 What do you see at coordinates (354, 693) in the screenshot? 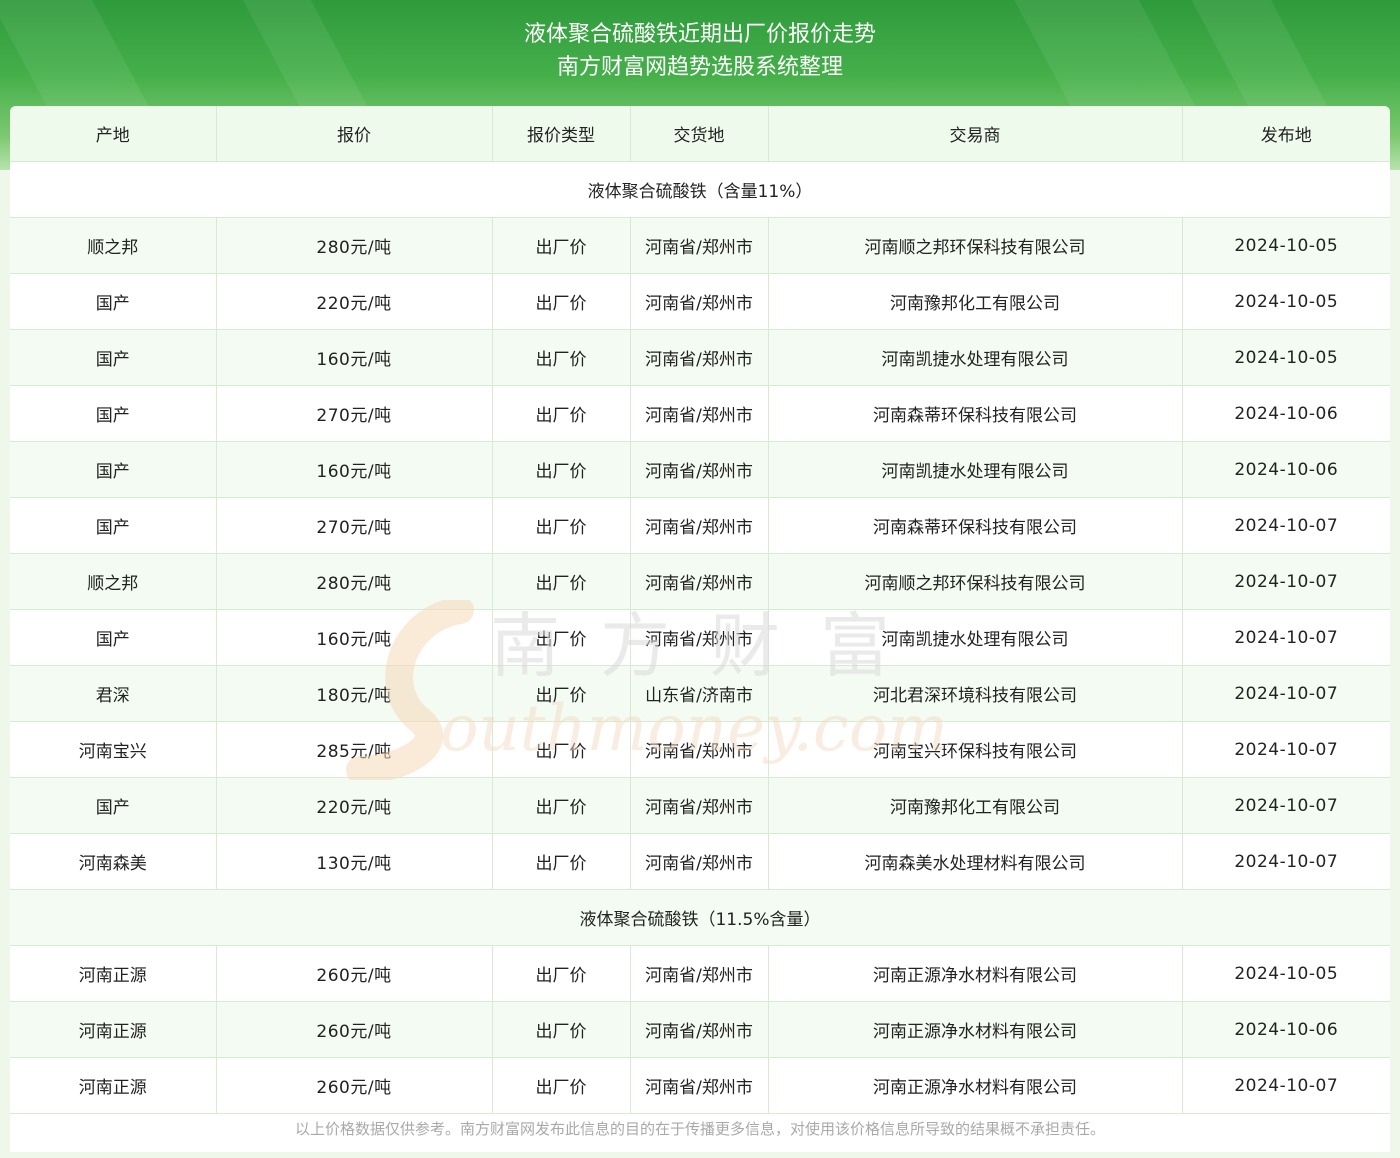
I see `cell-col-price: 180元/吨` at bounding box center [354, 693].